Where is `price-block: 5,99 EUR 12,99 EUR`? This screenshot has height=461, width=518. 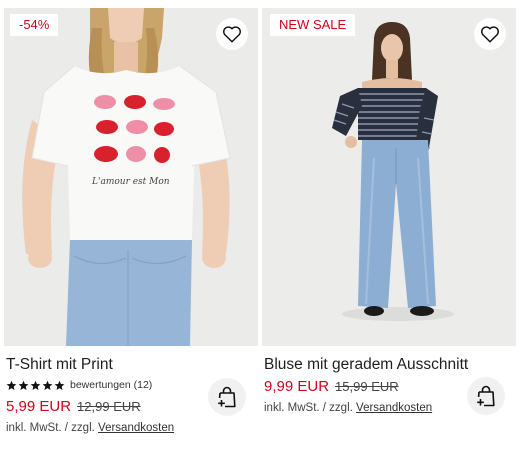 price-block: 5,99 EUR 12,99 EUR is located at coordinates (73, 406).